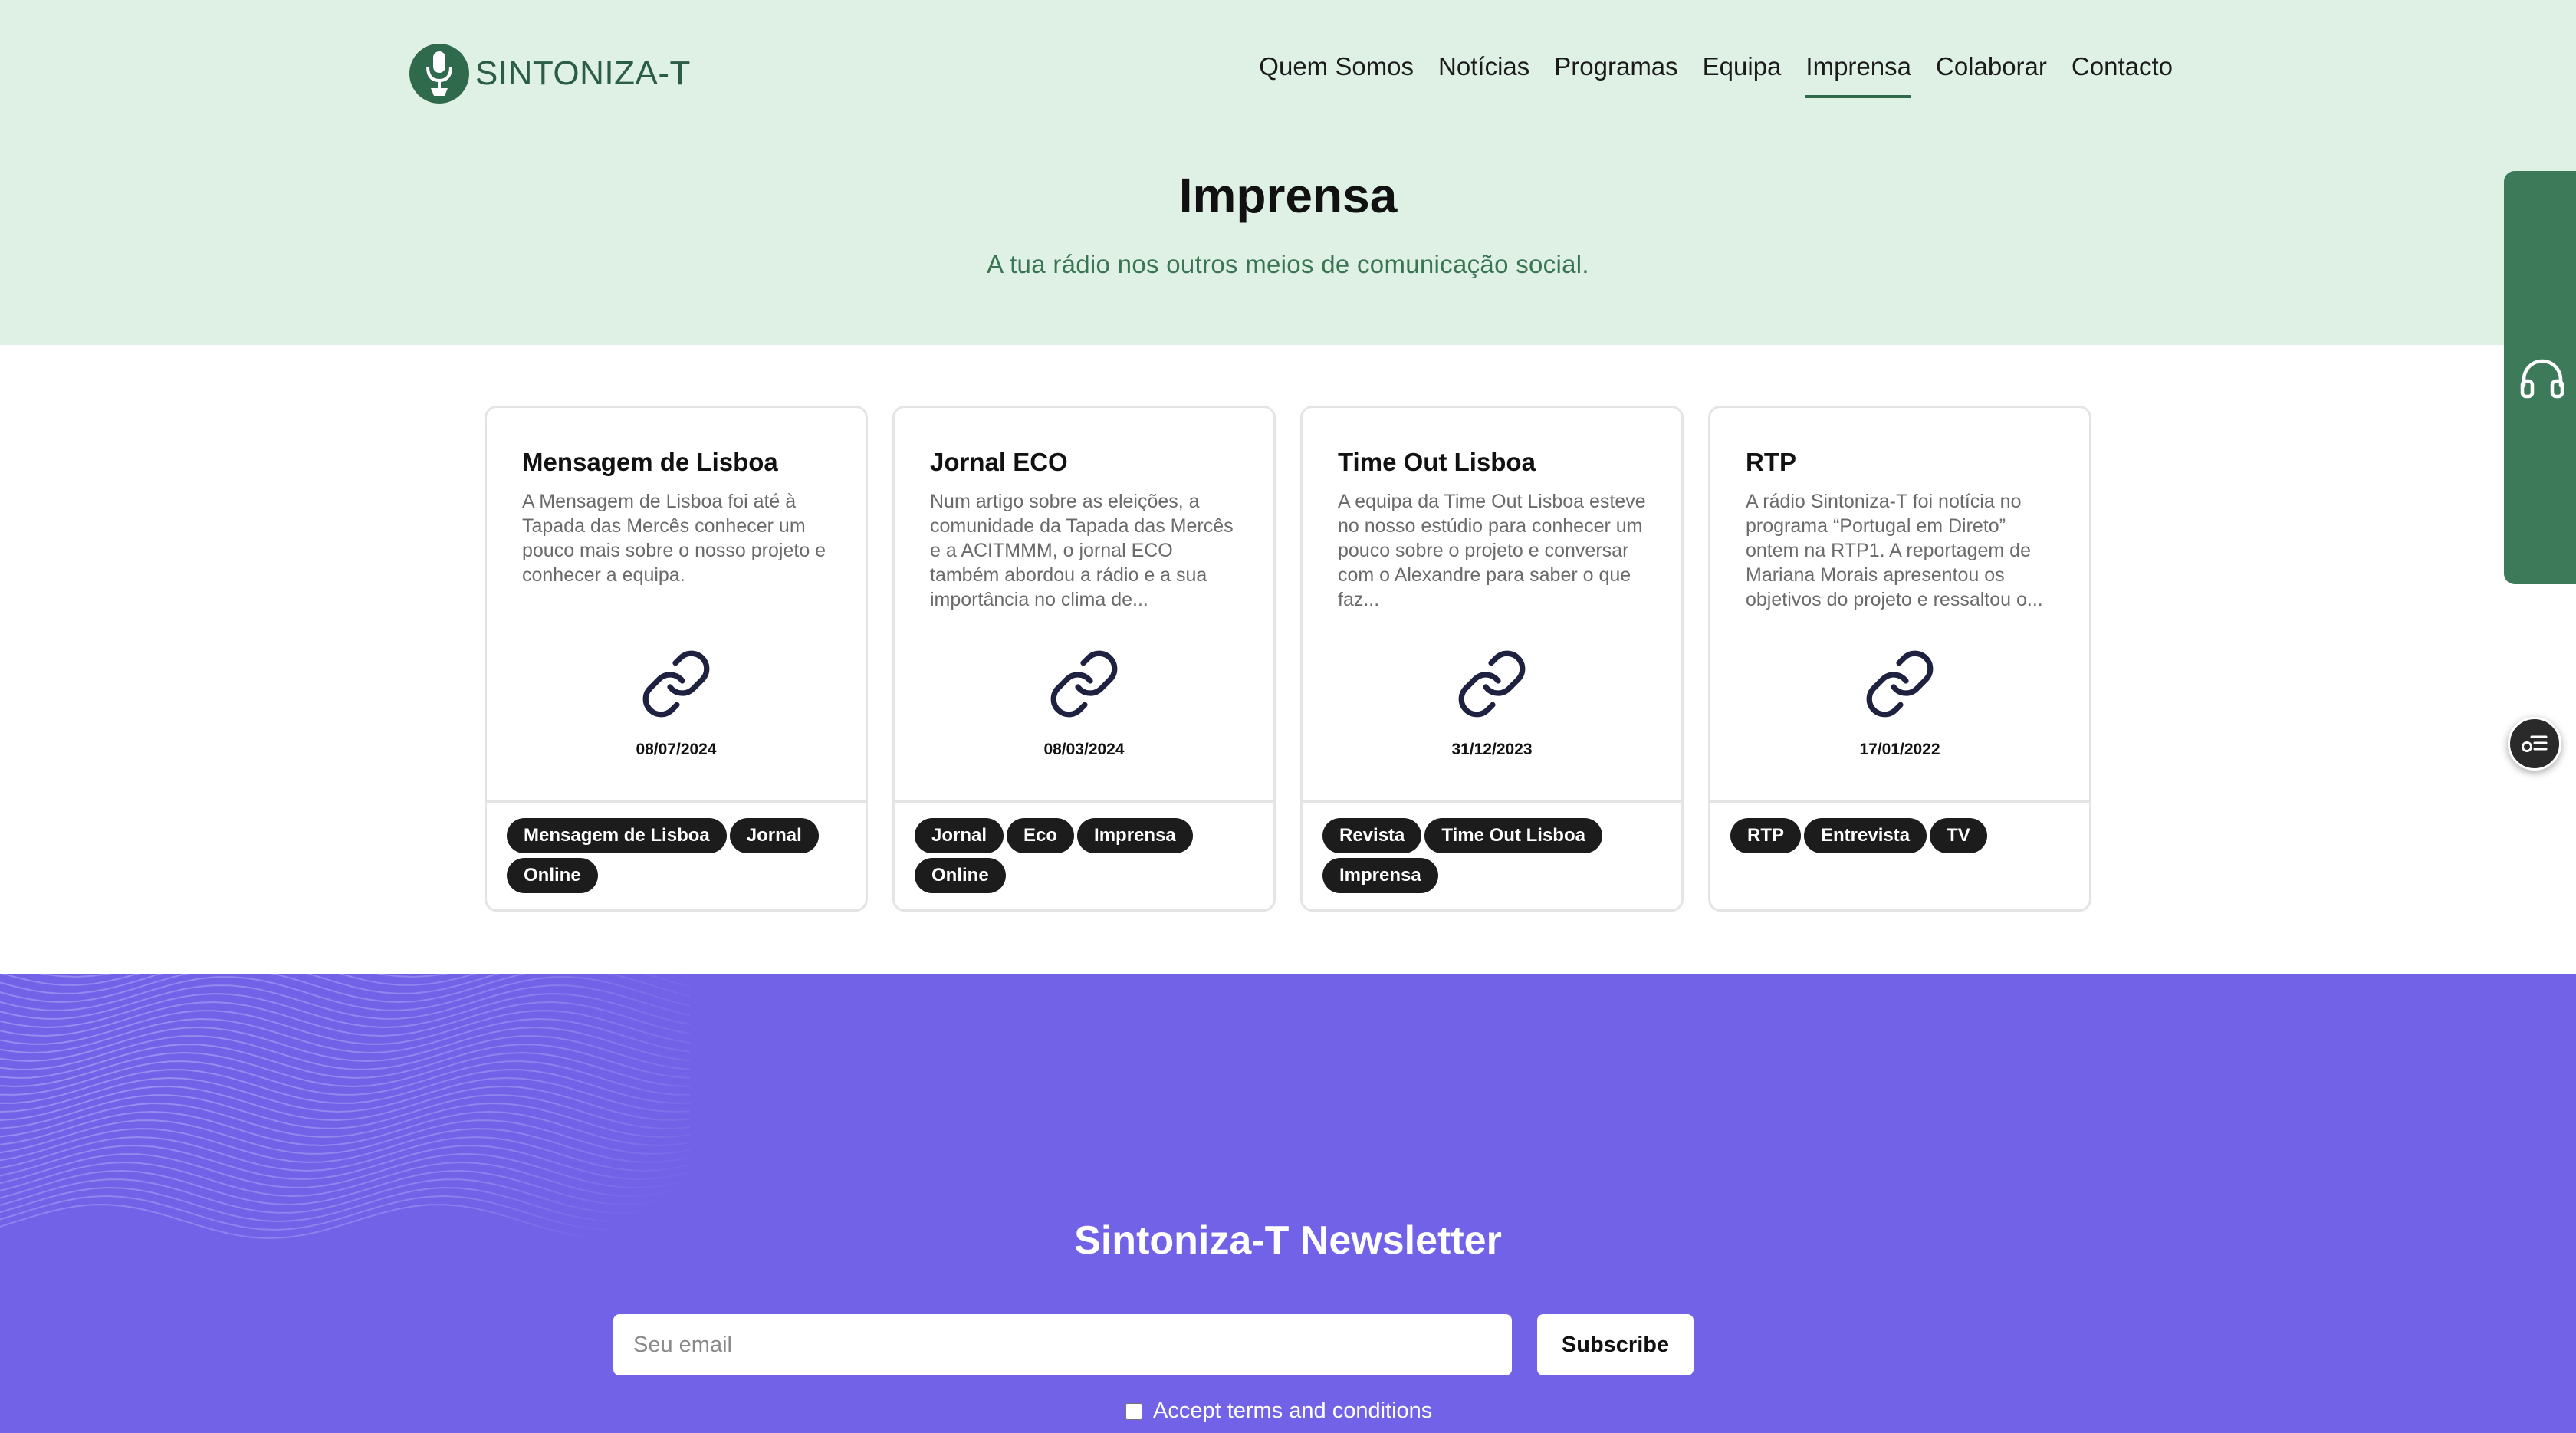 Image resolution: width=2576 pixels, height=1433 pixels. I want to click on page-title: Imprensa, so click(1288, 195).